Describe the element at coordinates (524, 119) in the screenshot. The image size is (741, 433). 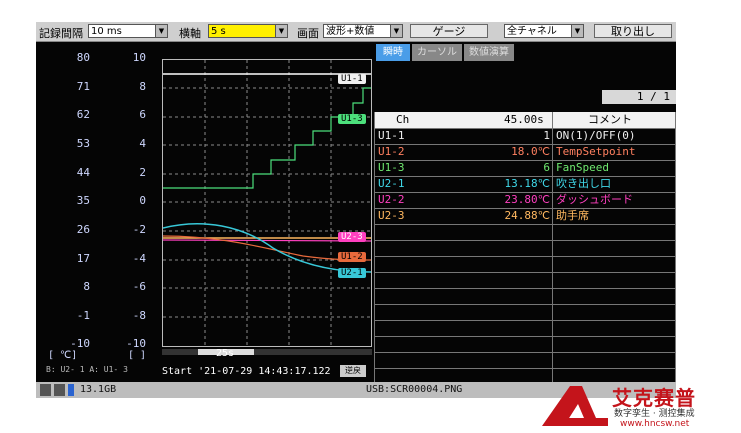
I see `header-time: 45.00s` at that location.